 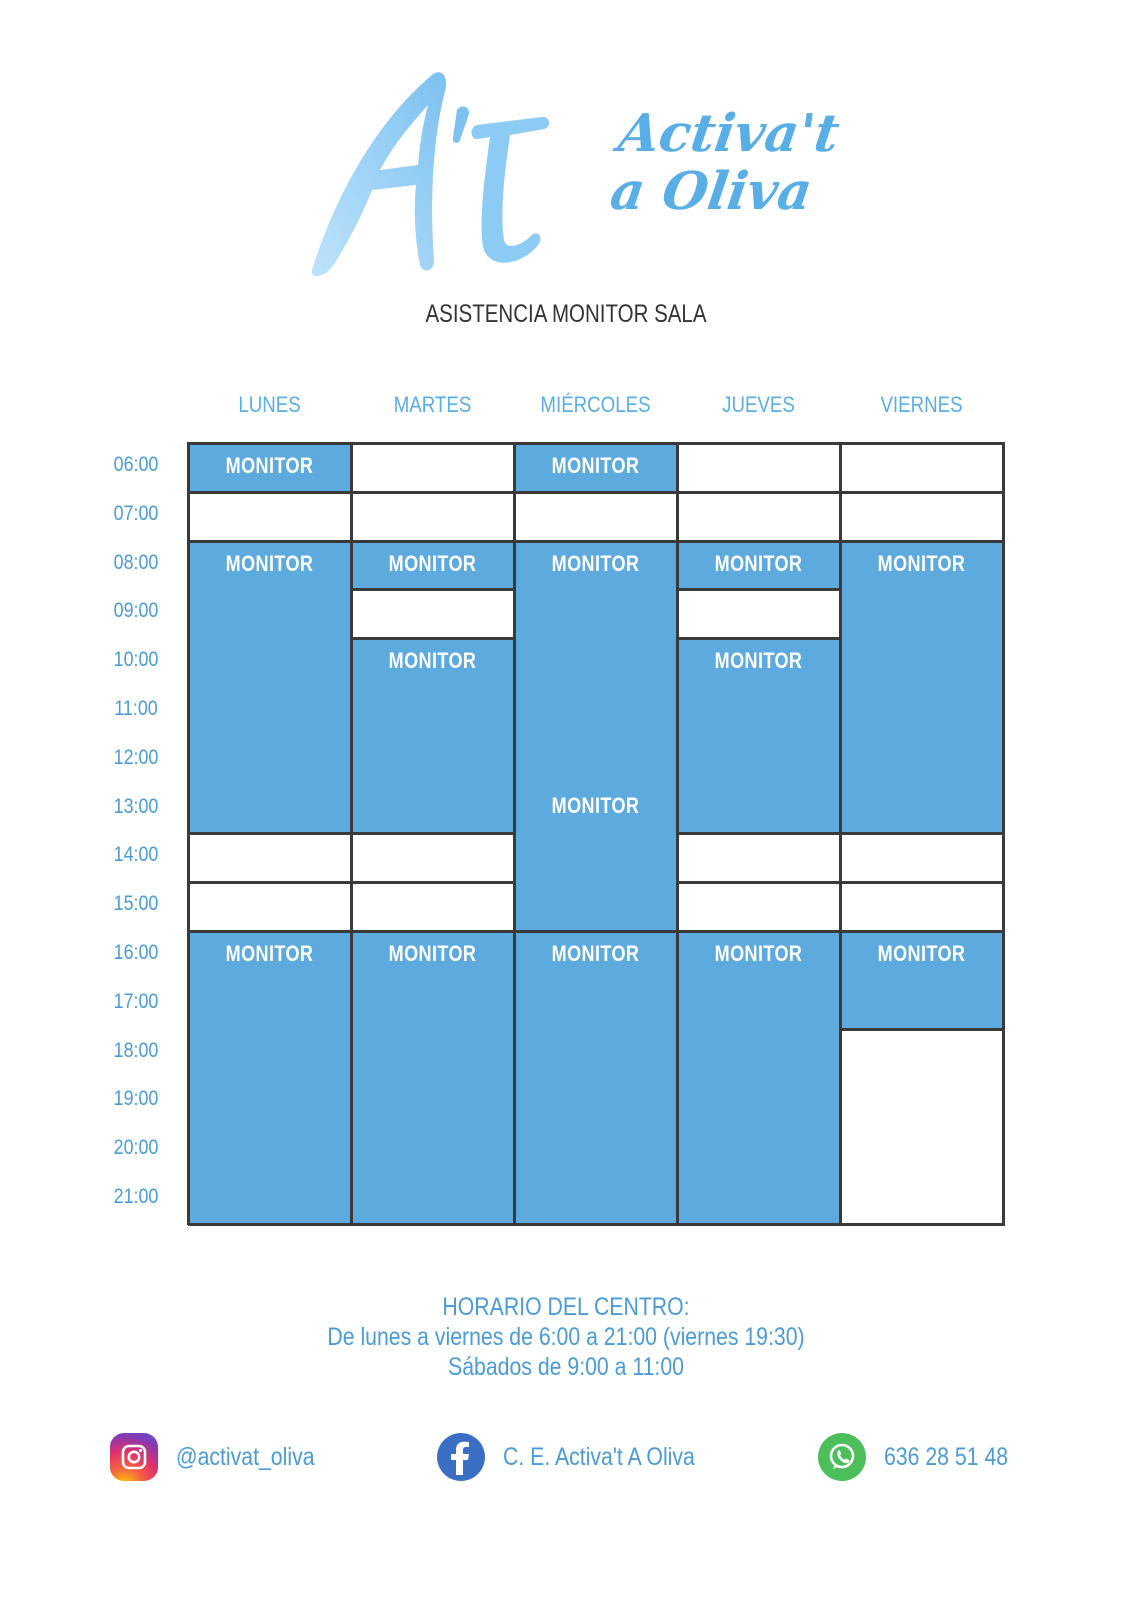 What do you see at coordinates (729, 133) in the screenshot?
I see `logo-line-1: Activa't` at bounding box center [729, 133].